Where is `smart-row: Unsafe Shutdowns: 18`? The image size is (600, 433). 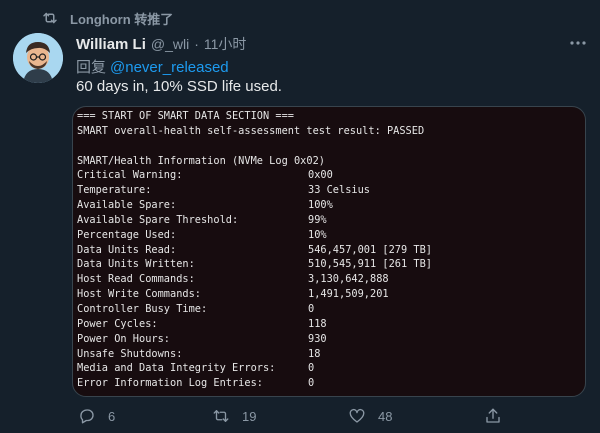
smart-row: Unsafe Shutdowns: 18 is located at coordinates (254, 354).